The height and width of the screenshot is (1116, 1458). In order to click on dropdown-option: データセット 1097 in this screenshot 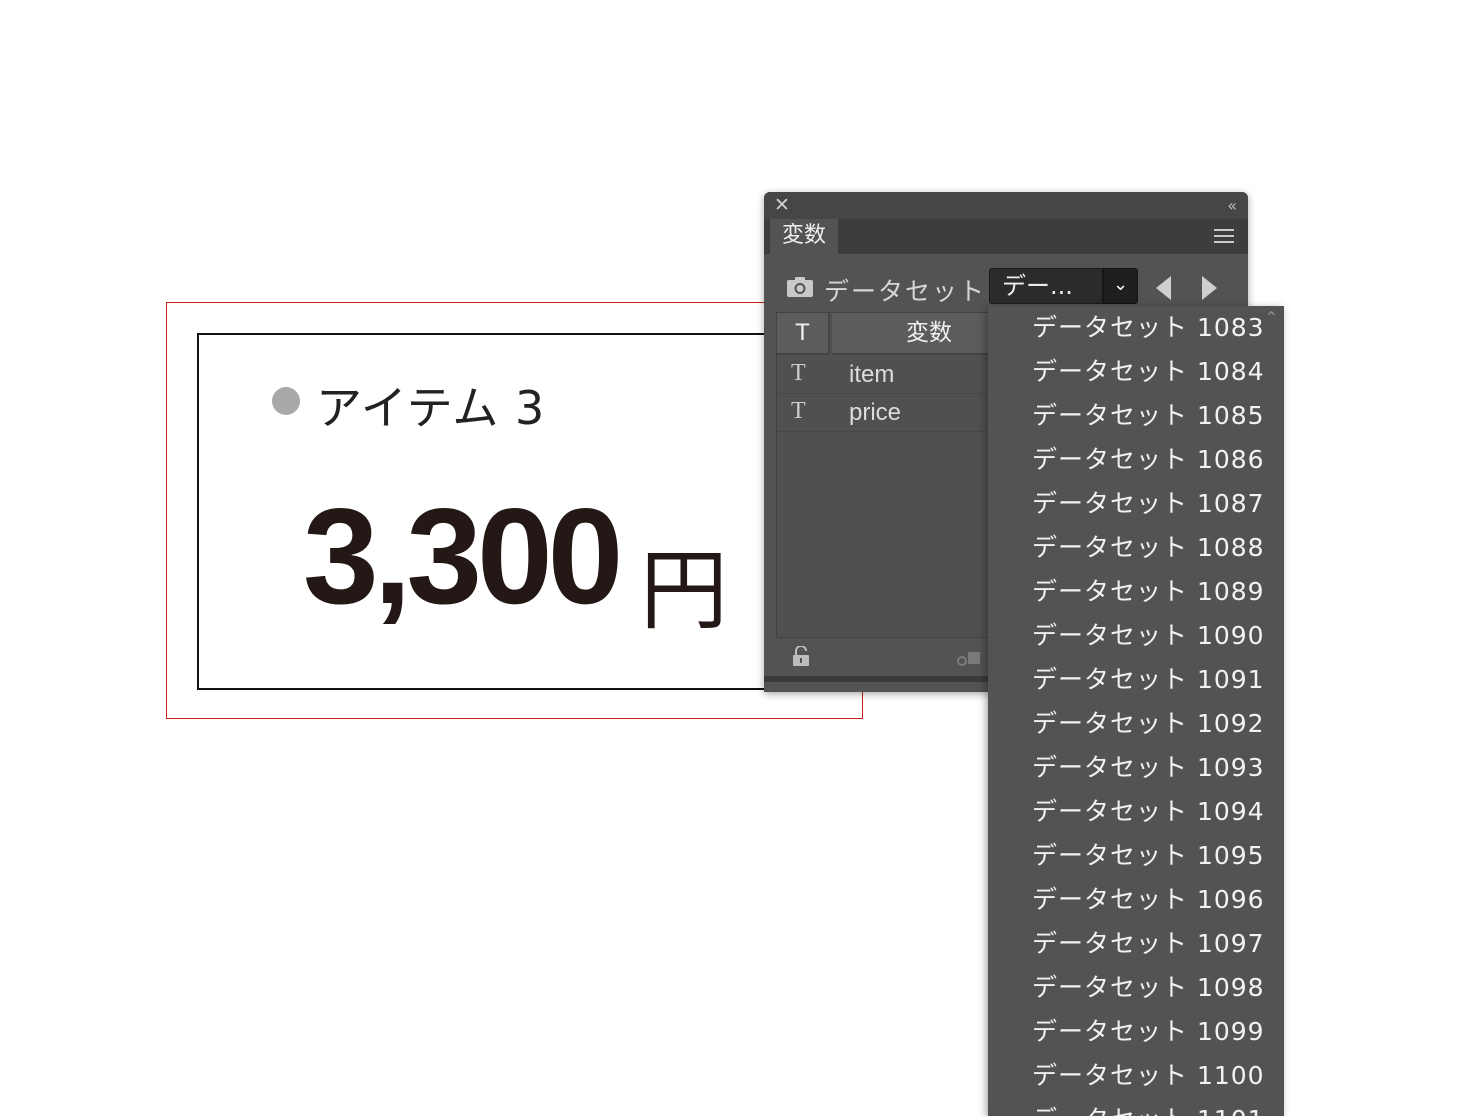, I will do `click(1148, 944)`.